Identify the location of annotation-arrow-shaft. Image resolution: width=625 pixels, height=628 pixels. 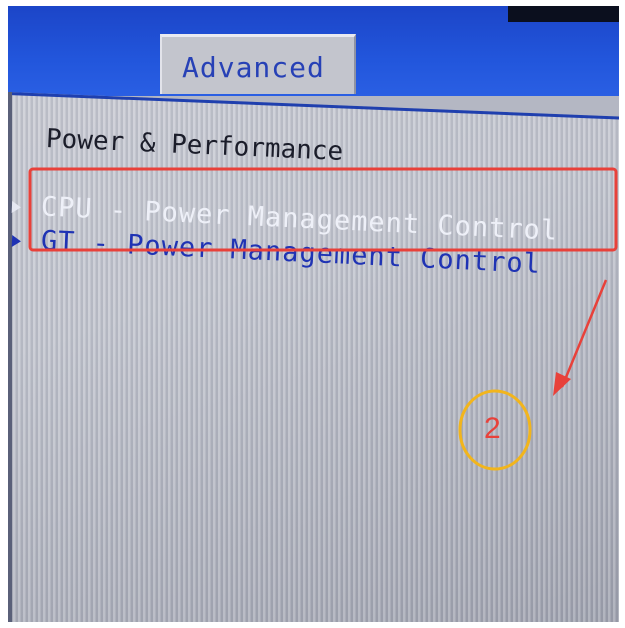
(584, 333).